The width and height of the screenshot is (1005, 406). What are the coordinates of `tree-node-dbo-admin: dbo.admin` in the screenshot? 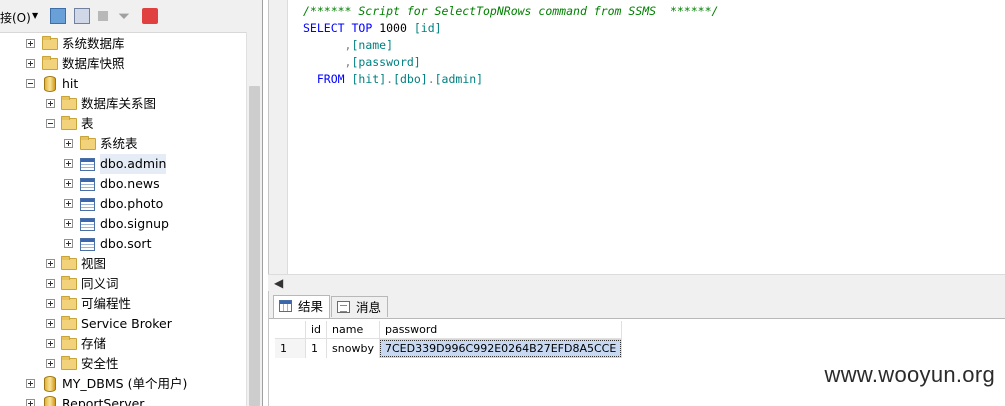 It's located at (123, 164).